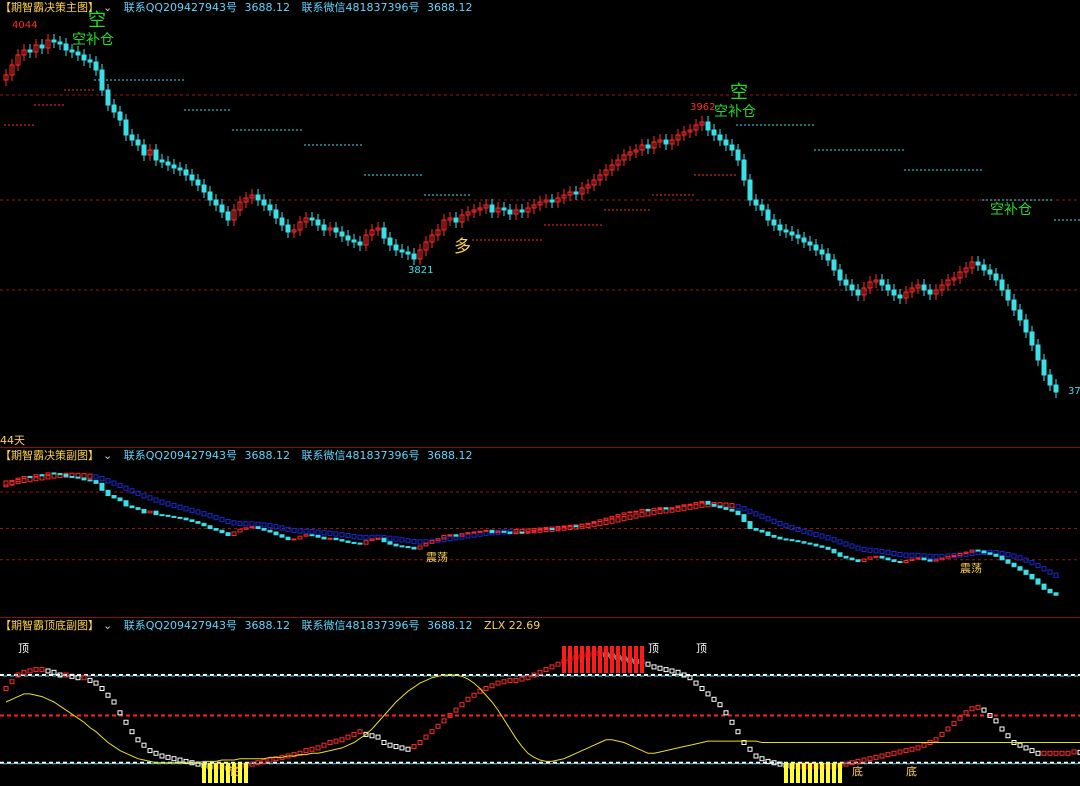 The image size is (1080, 786). I want to click on sub-chart-title: 【期智霸决策副图】, so click(49, 455).